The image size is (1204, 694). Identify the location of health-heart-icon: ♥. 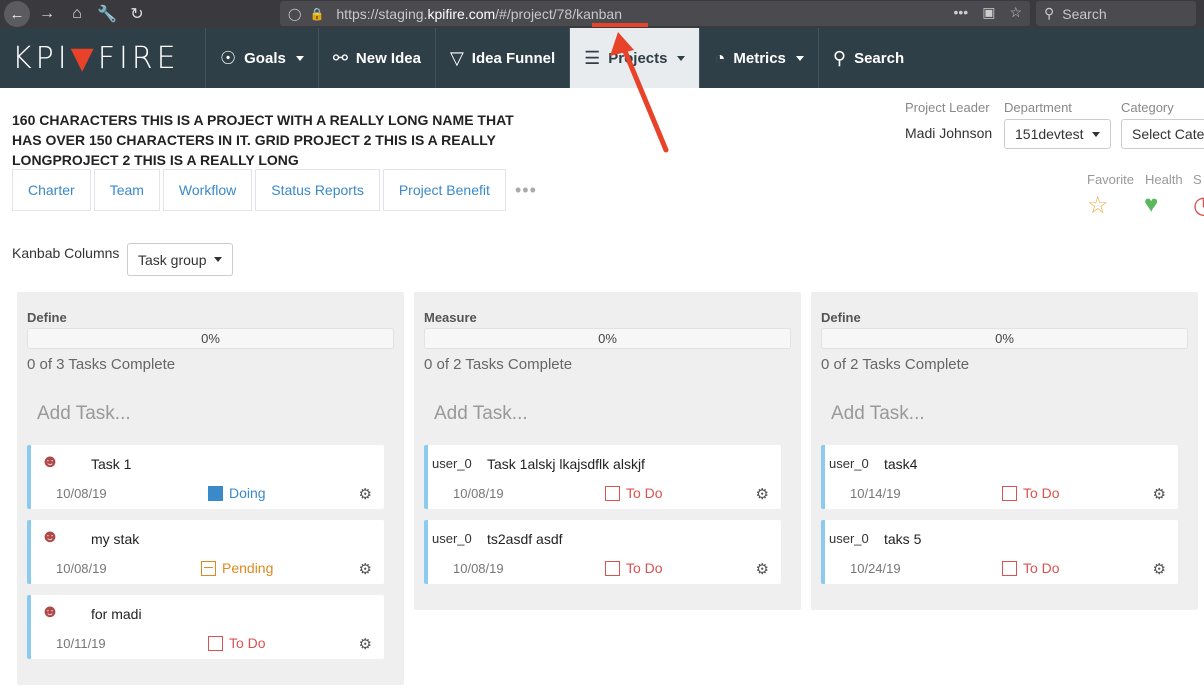
(1151, 205).